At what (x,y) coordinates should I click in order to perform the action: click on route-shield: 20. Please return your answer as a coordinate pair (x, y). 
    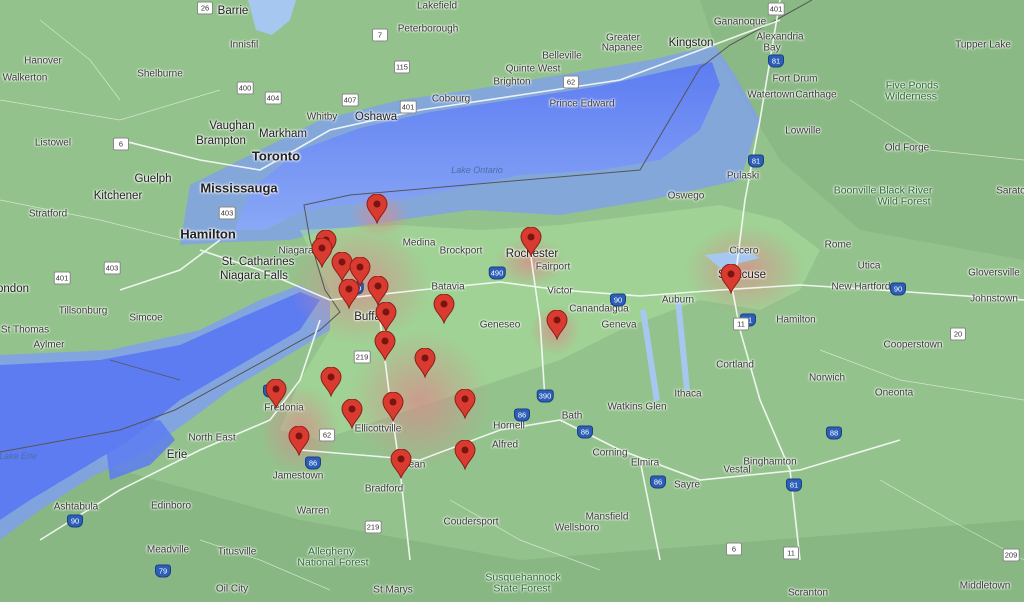
    Looking at the image, I should click on (958, 334).